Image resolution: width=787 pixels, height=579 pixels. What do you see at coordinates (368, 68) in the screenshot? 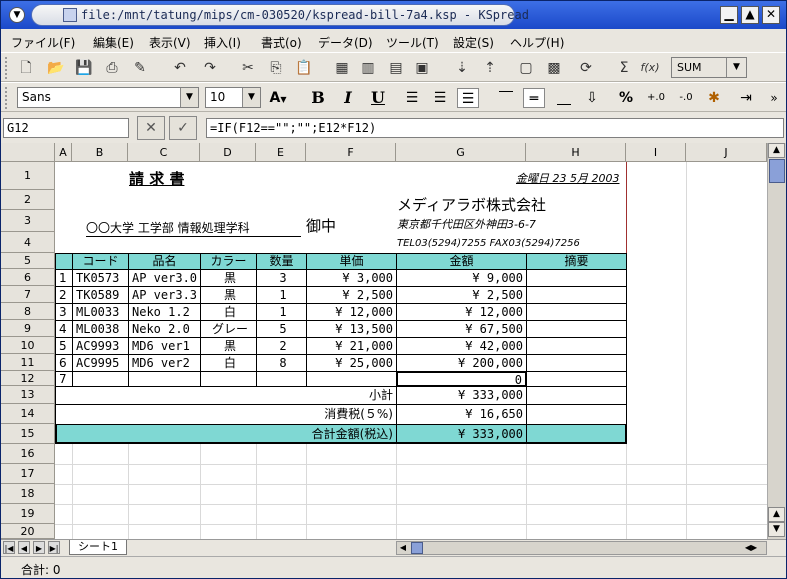
I see `insert-column-icon: ▥` at bounding box center [368, 68].